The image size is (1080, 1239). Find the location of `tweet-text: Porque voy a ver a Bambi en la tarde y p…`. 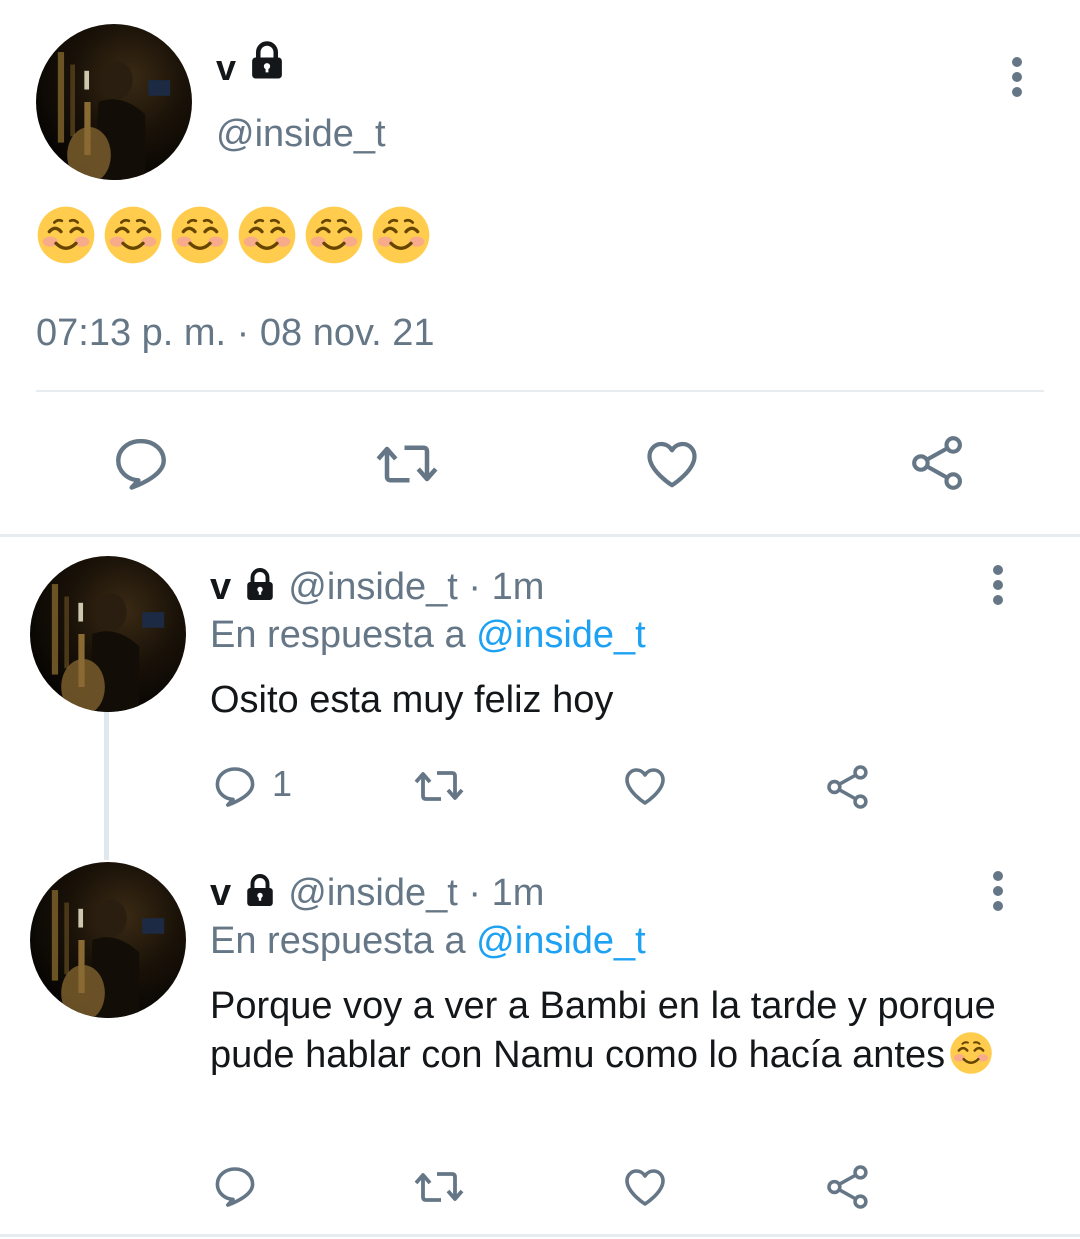

tweet-text: Porque voy a ver a Bambi en la tarde y p… is located at coordinates (603, 1030).